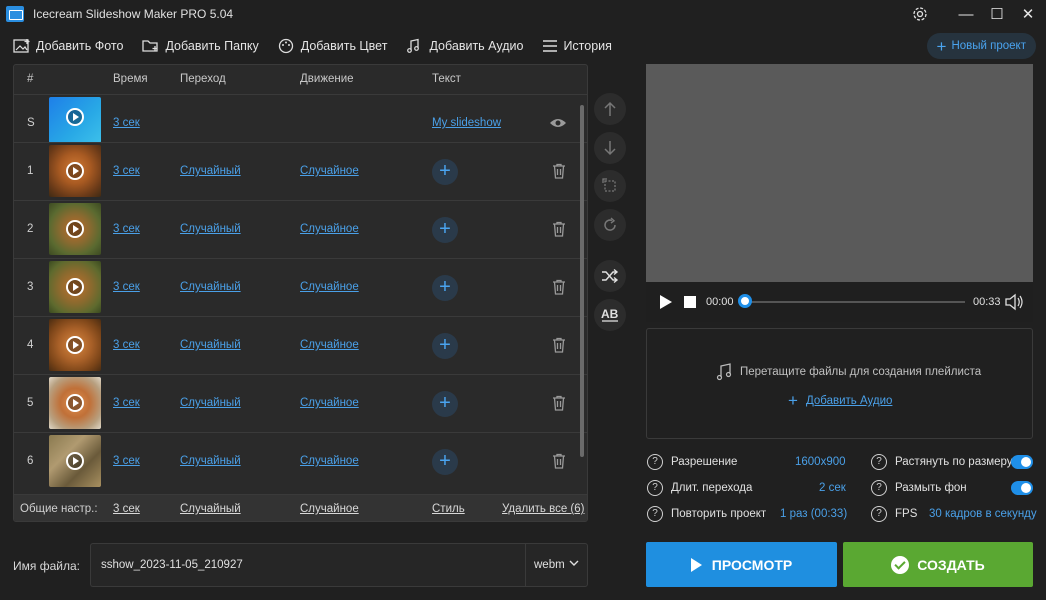 The width and height of the screenshot is (1046, 600). What do you see at coordinates (1022, 488) in the screenshot?
I see `blur-background-toggle` at bounding box center [1022, 488].